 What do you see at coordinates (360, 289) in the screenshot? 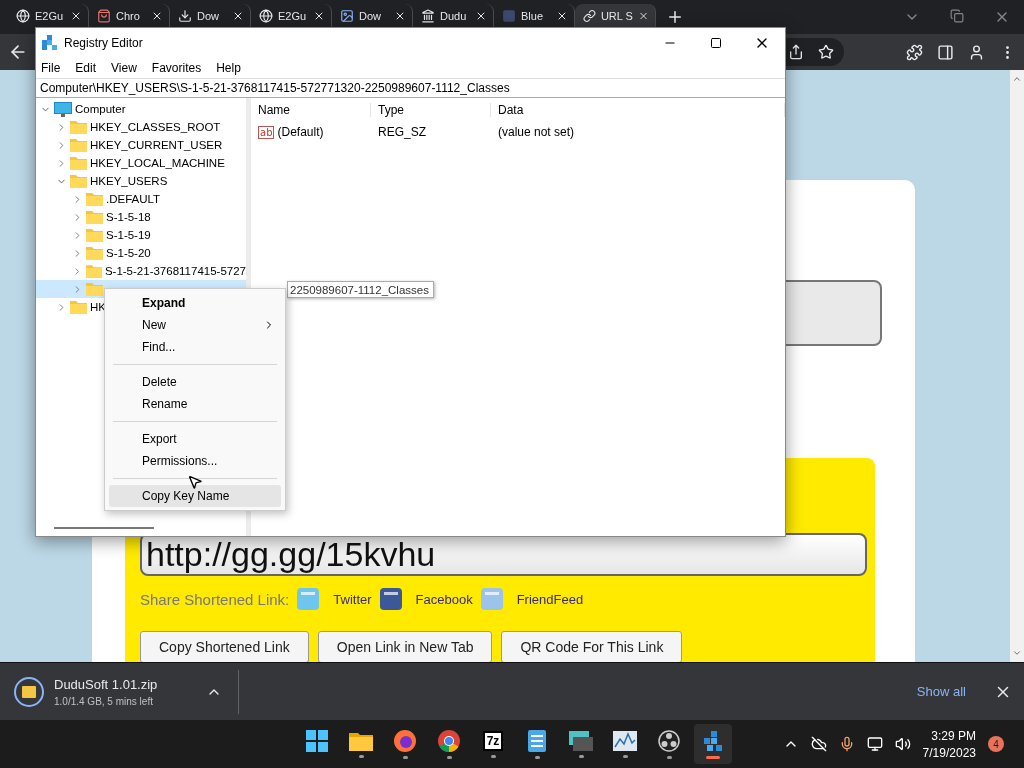
I see `tooltip: 2250989607-1112_Classes` at bounding box center [360, 289].